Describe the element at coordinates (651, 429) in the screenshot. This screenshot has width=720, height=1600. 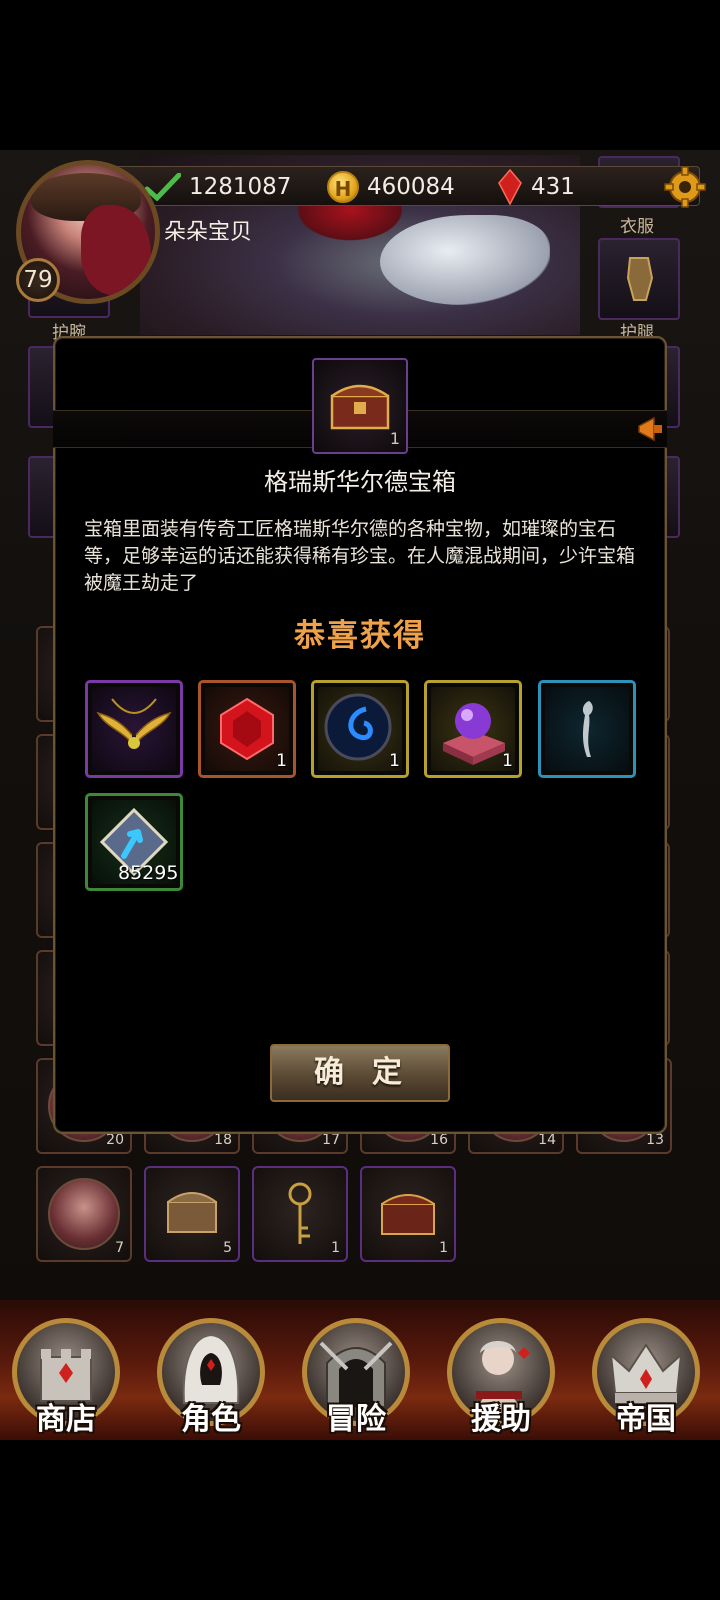
I see `announcement-horn-icon` at that location.